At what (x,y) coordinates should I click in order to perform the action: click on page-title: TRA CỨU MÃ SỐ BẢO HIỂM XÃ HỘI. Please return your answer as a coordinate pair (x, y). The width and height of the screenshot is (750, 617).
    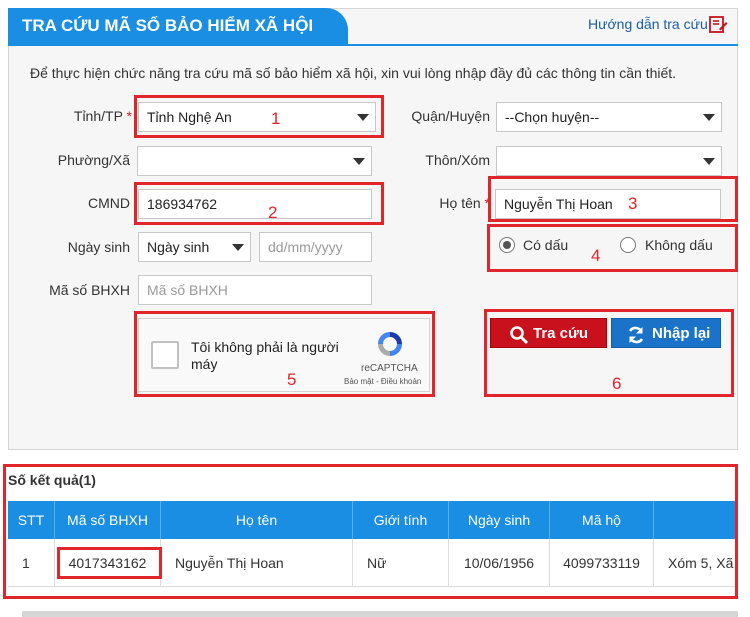
    Looking at the image, I should click on (178, 26).